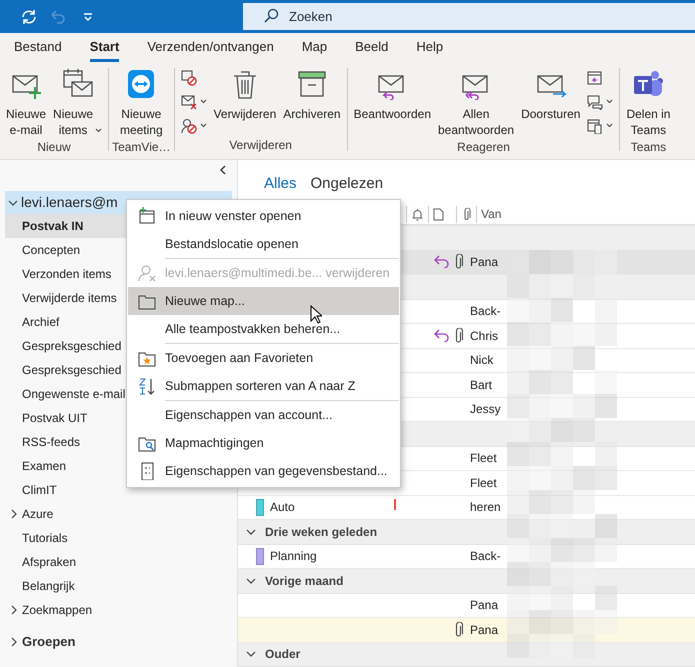  What do you see at coordinates (485, 409) in the screenshot?
I see `sender-name: Jessy` at bounding box center [485, 409].